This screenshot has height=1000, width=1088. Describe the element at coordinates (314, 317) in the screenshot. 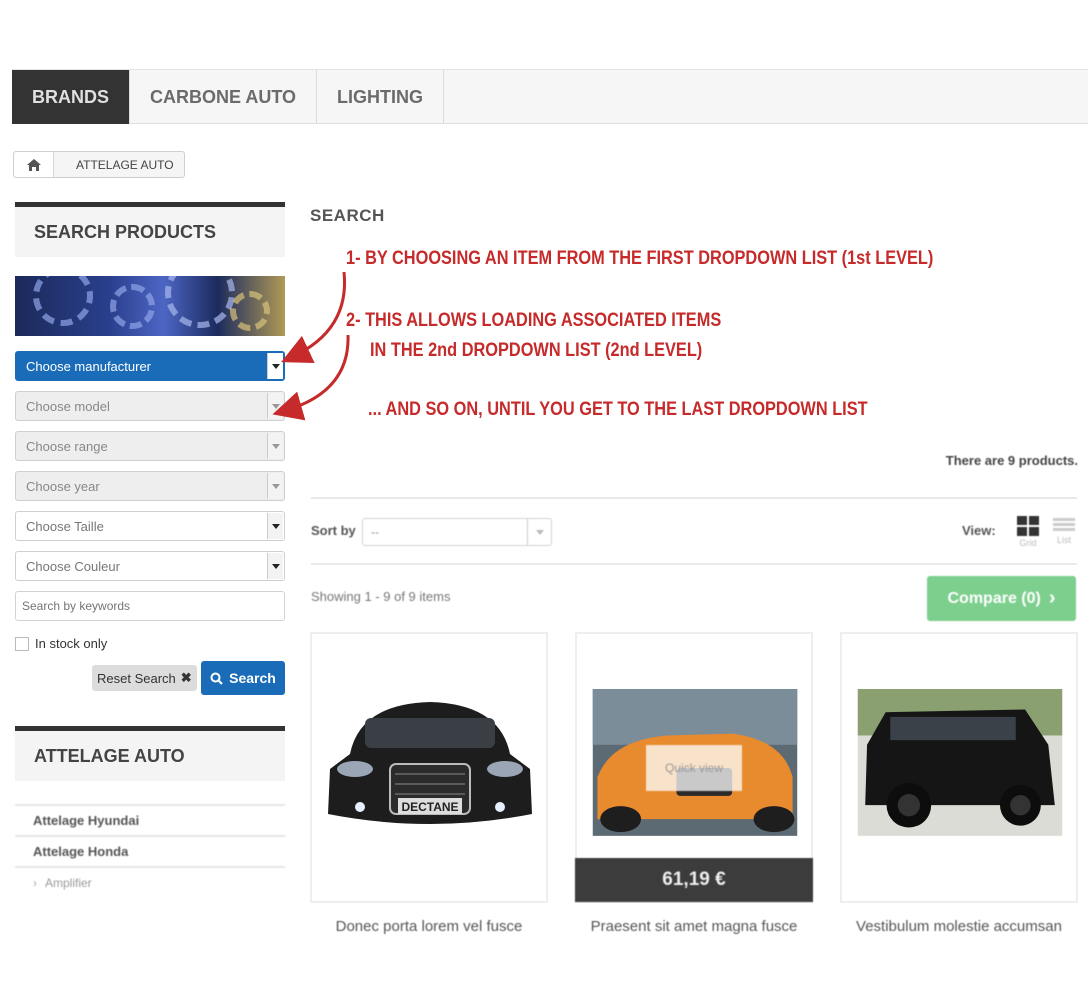

I see `arrow-to-manufacturer` at that location.